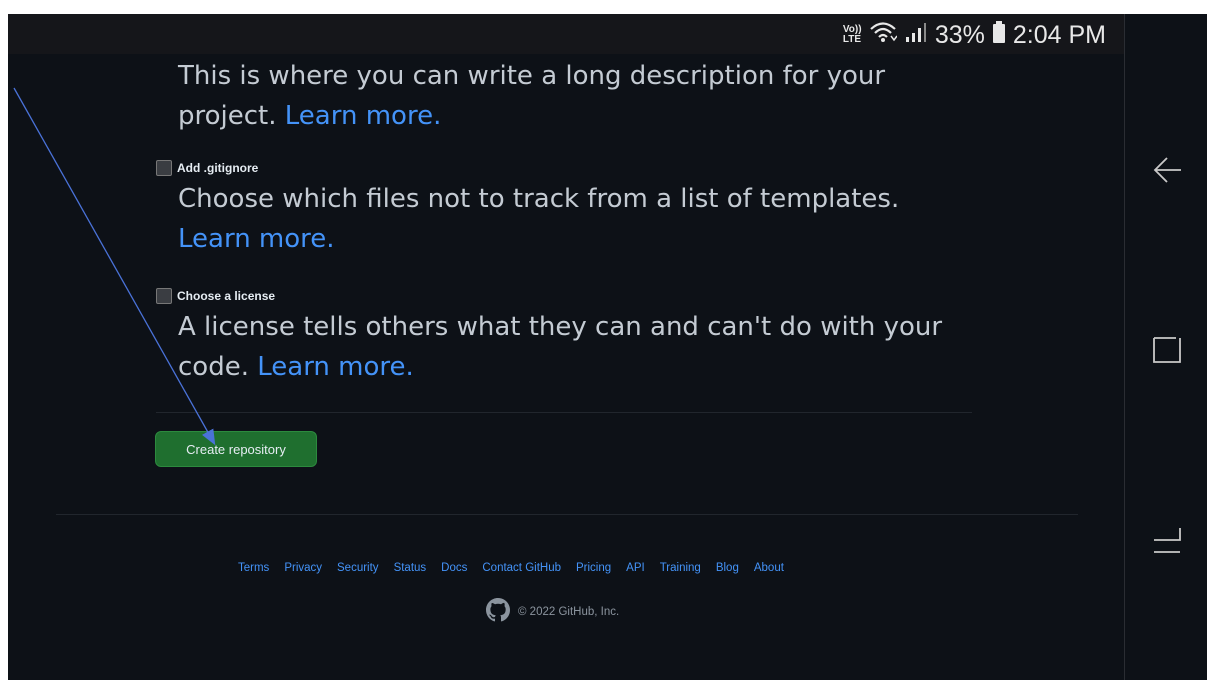 This screenshot has width=1207, height=680. Describe the element at coordinates (236, 449) in the screenshot. I see `create-repository-button: Create repository` at that location.